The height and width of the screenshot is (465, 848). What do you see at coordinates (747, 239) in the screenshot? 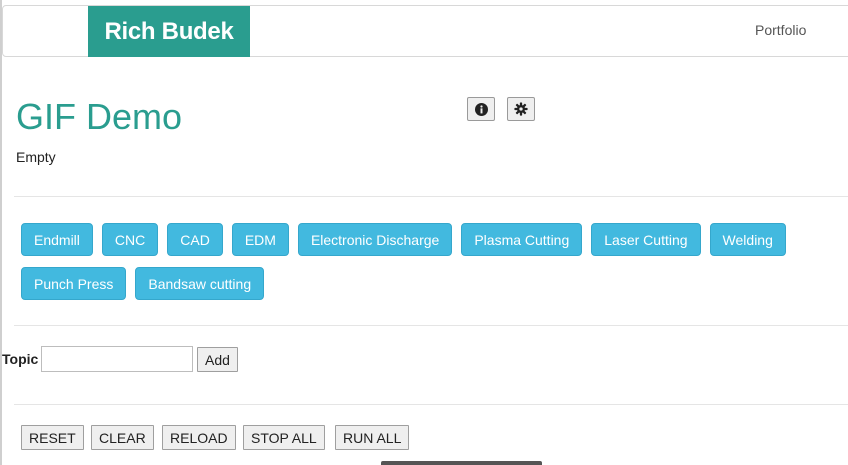
I see `tag-button: Welding` at bounding box center [747, 239].